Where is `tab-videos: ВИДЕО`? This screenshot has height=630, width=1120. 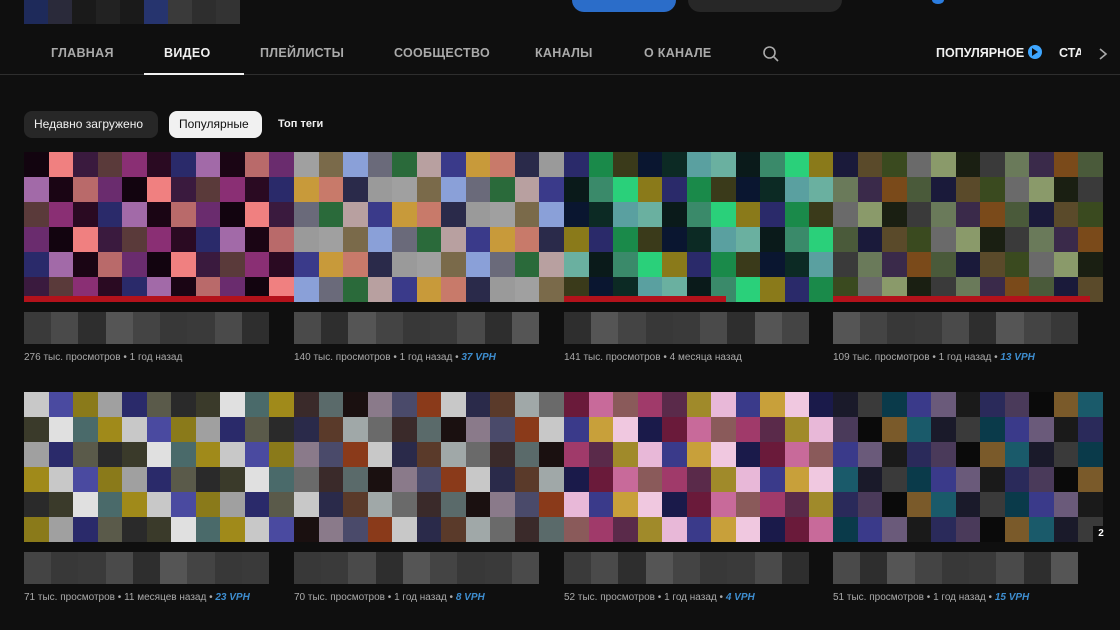 tab-videos: ВИДЕО is located at coordinates (194, 54).